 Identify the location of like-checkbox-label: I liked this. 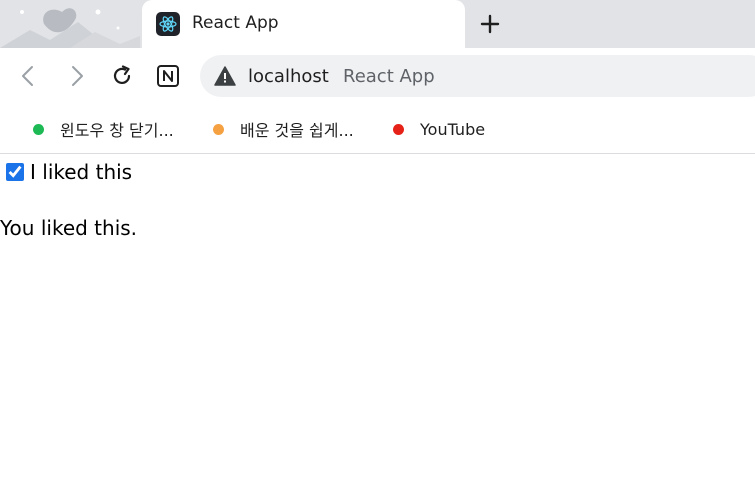
(81, 172).